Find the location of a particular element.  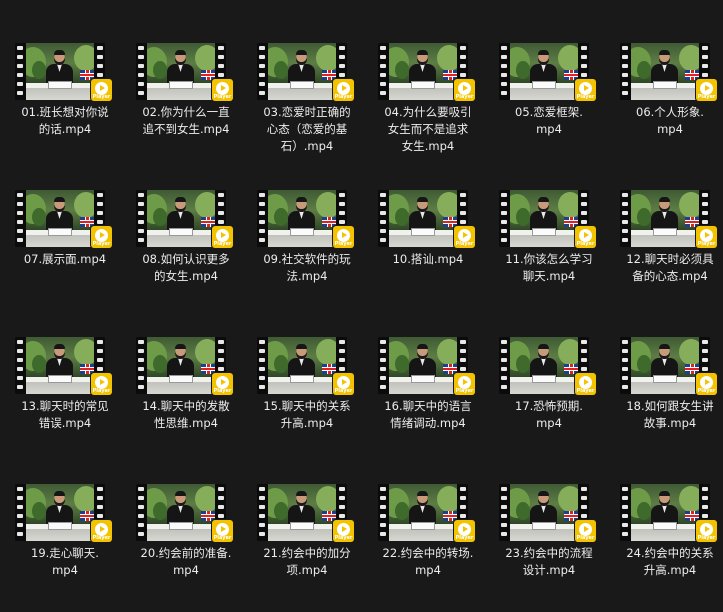

file-item-video: Player 23.约会中的流程 设计.mp4 is located at coordinates (549, 547).